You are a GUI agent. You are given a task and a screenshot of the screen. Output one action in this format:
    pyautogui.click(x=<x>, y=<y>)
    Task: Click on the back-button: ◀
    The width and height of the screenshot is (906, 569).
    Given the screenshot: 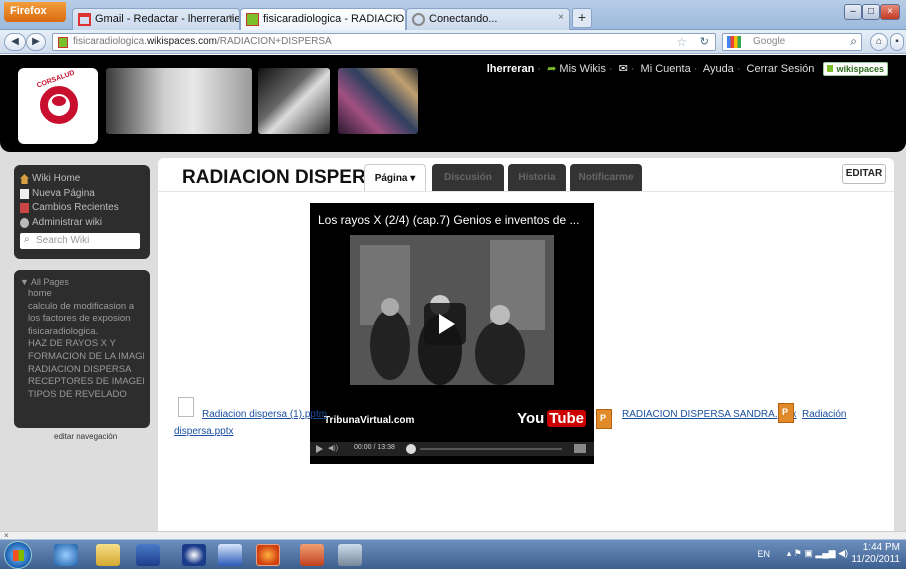 What is the action you would take?
    pyautogui.click(x=15, y=42)
    